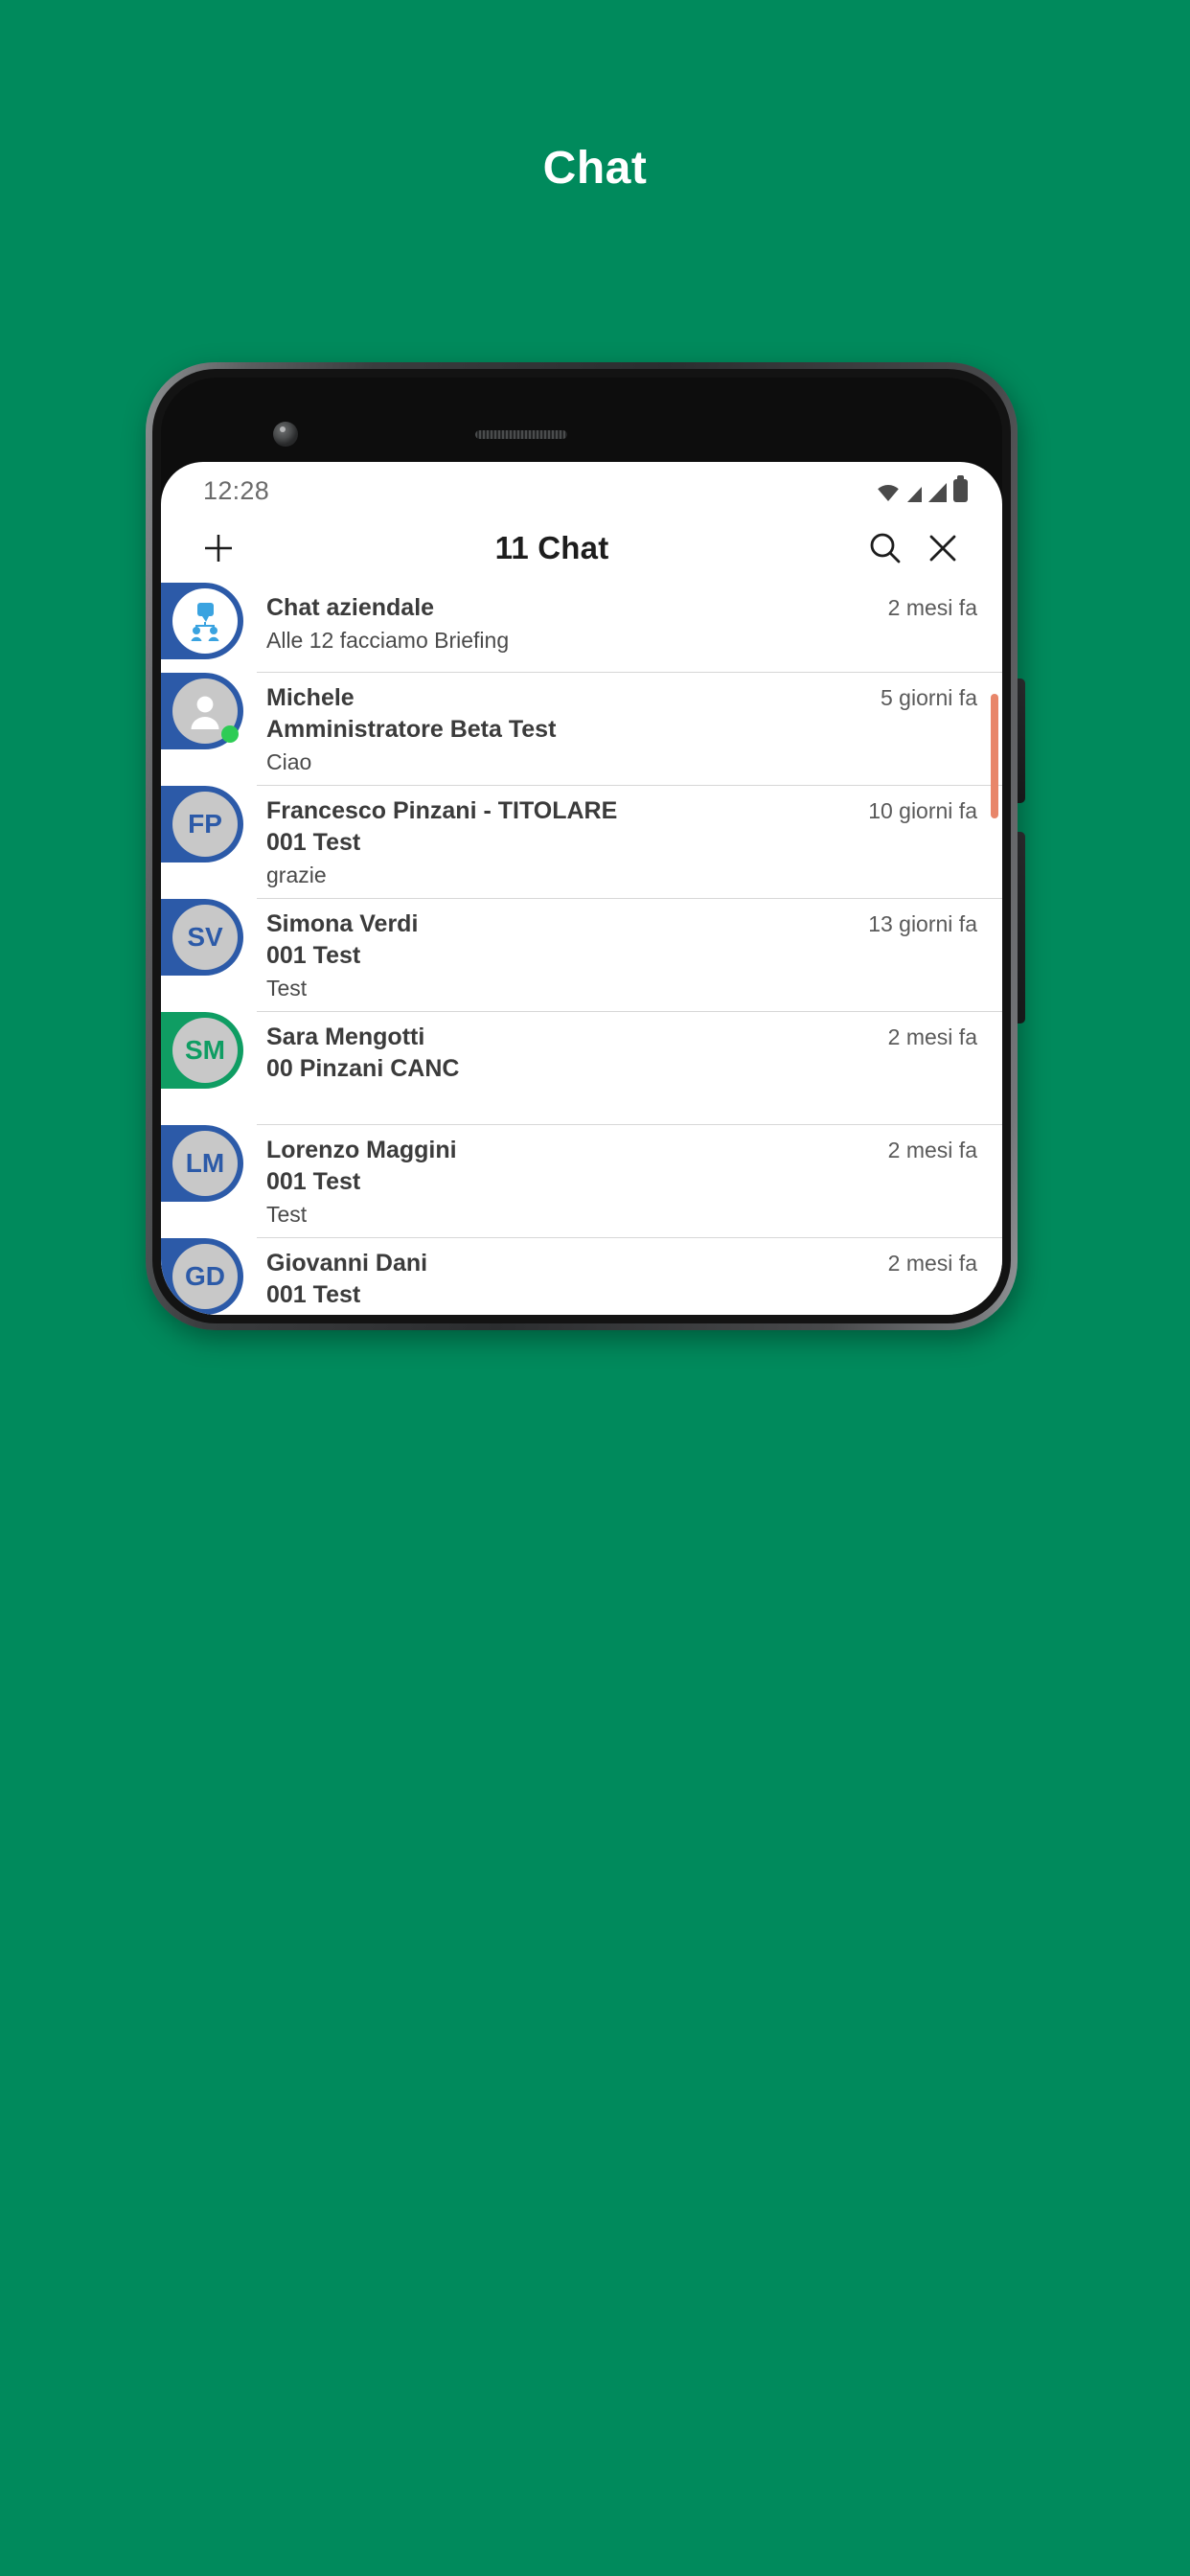 The image size is (1190, 2576). Describe the element at coordinates (622, 698) in the screenshot. I see `chat-item-header: Michele 5 giorni fa` at that location.